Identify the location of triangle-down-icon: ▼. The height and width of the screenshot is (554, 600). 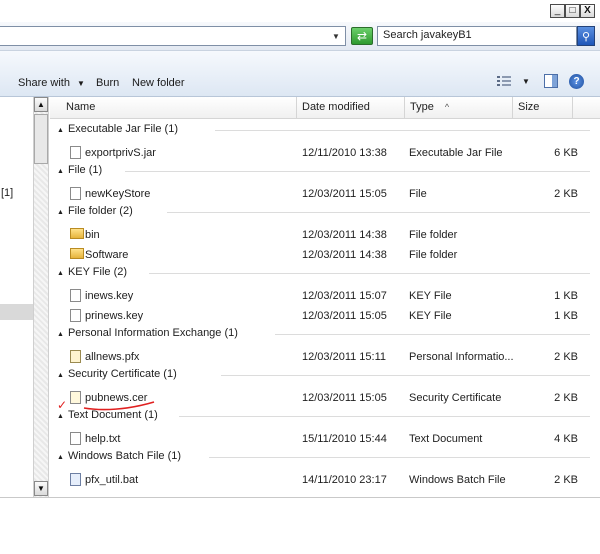
(41, 488).